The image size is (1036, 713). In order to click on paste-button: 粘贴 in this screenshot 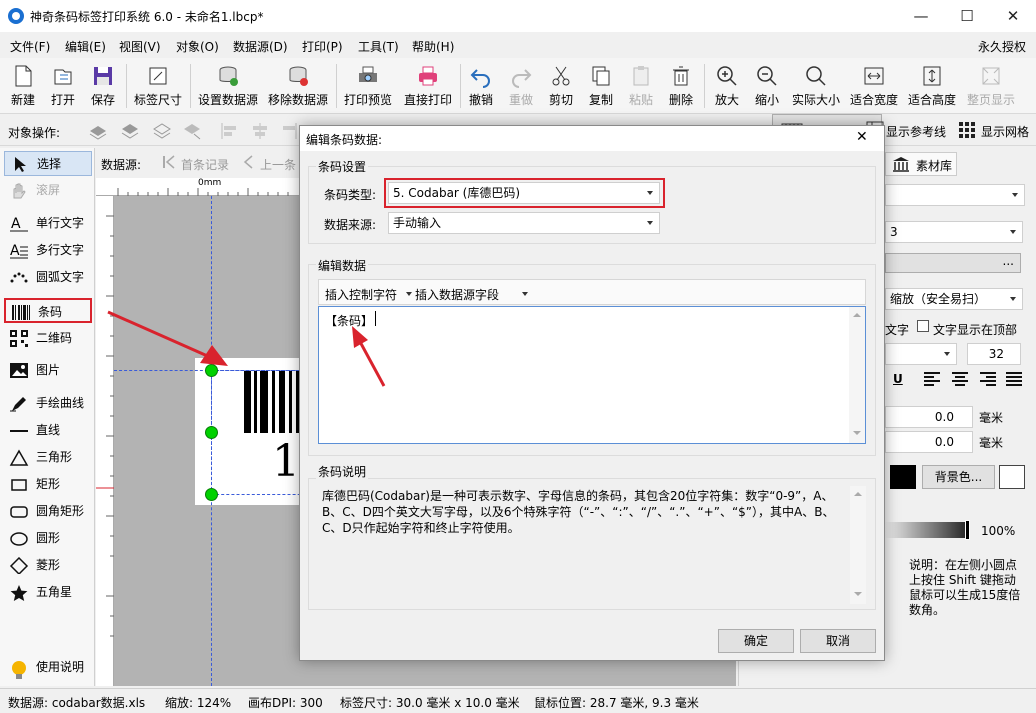, I will do `click(641, 86)`.